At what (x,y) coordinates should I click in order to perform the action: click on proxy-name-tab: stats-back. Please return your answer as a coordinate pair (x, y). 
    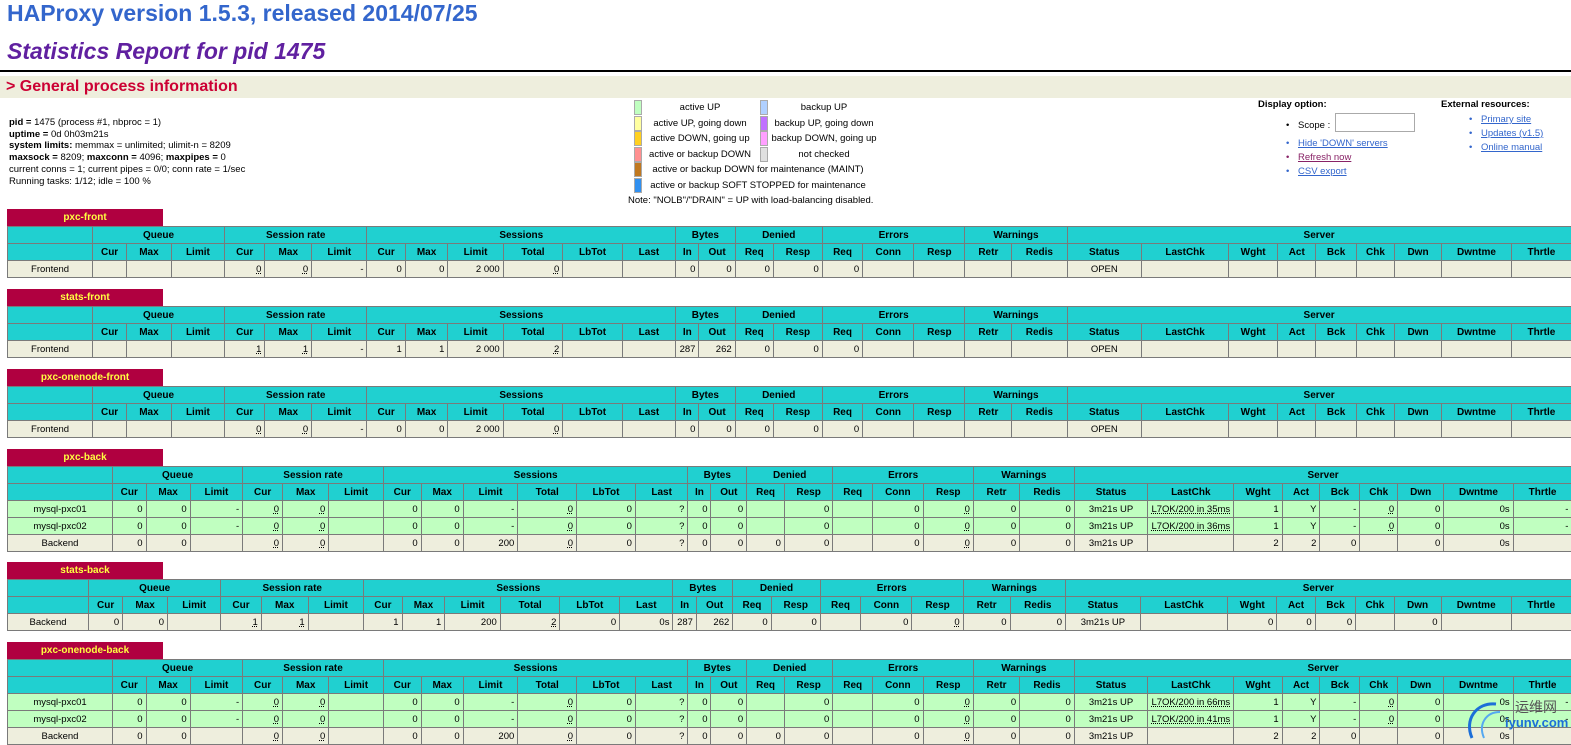
    Looking at the image, I should click on (85, 570).